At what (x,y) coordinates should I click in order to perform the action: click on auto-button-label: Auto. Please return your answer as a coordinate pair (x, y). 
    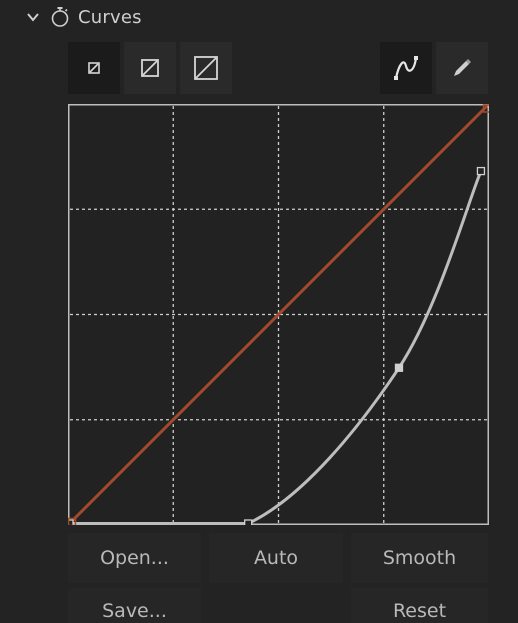
    Looking at the image, I should click on (276, 558).